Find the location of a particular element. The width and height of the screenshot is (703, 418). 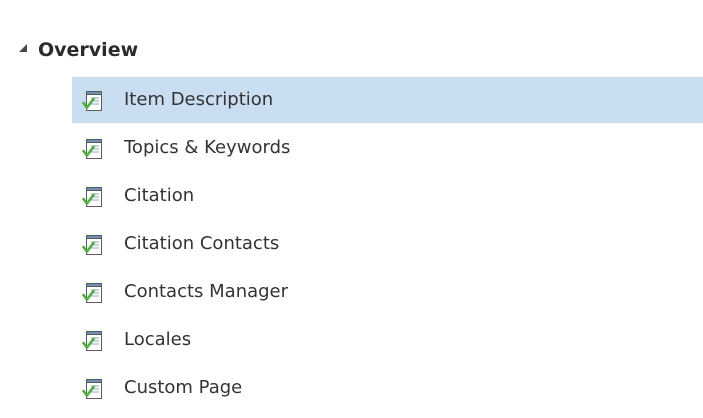

tree-item-citation-contacts: Citation Contacts is located at coordinates (351, 244).